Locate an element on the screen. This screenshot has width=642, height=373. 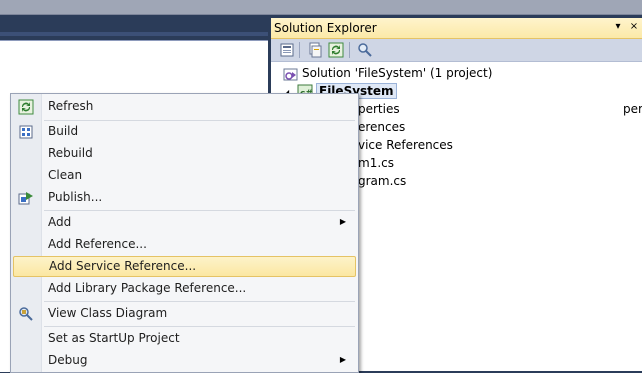
close-icon: × is located at coordinates (634, 27).